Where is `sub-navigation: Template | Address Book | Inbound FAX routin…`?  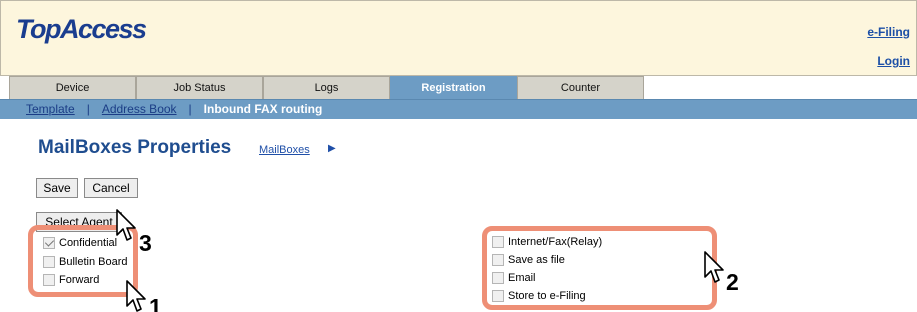 sub-navigation: Template | Address Book | Inbound FAX routin… is located at coordinates (458, 109).